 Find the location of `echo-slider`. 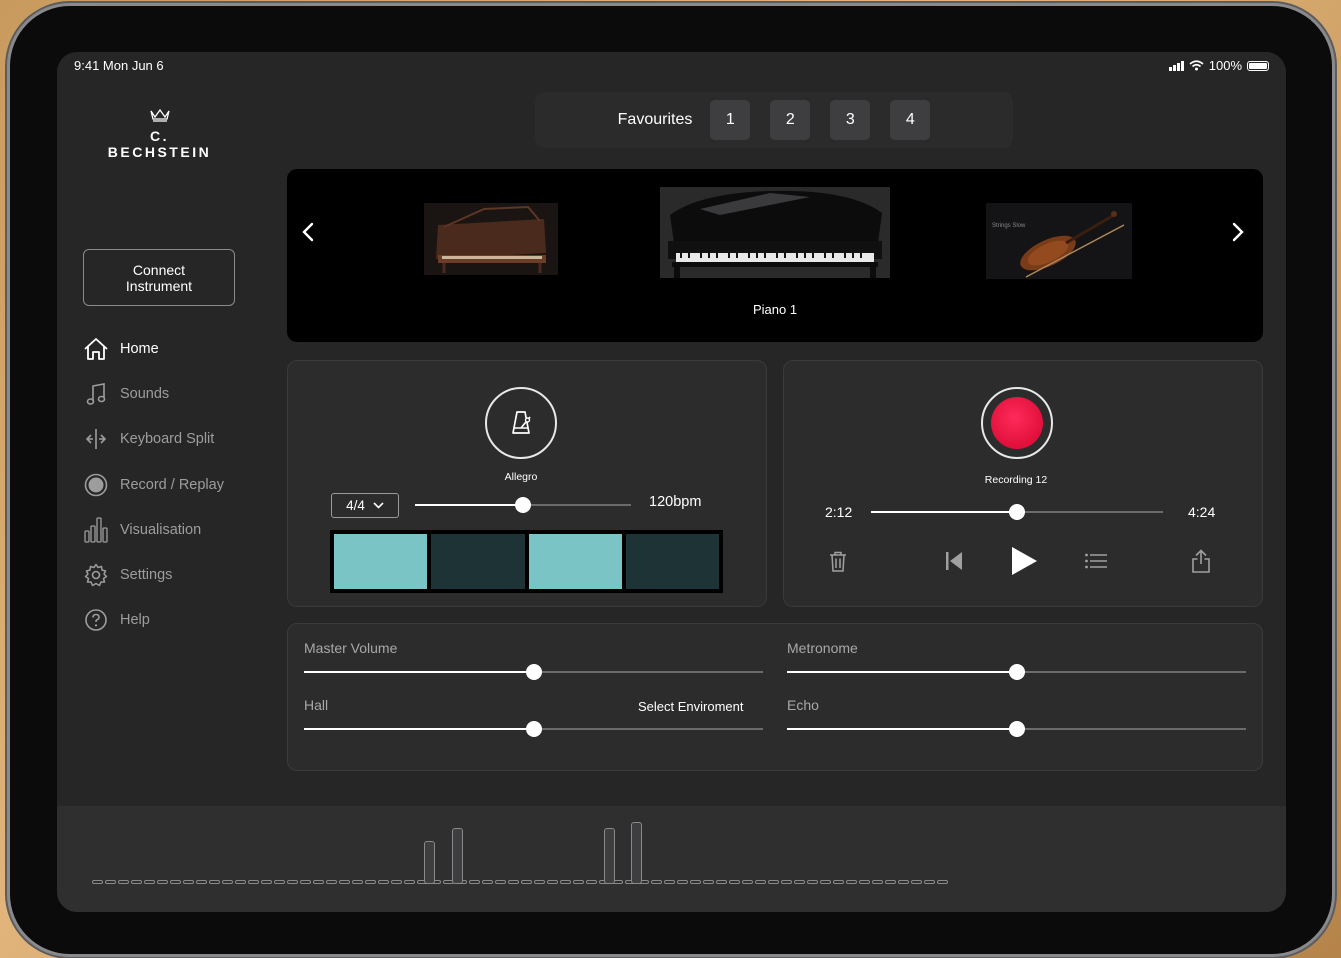

echo-slider is located at coordinates (1016, 729).